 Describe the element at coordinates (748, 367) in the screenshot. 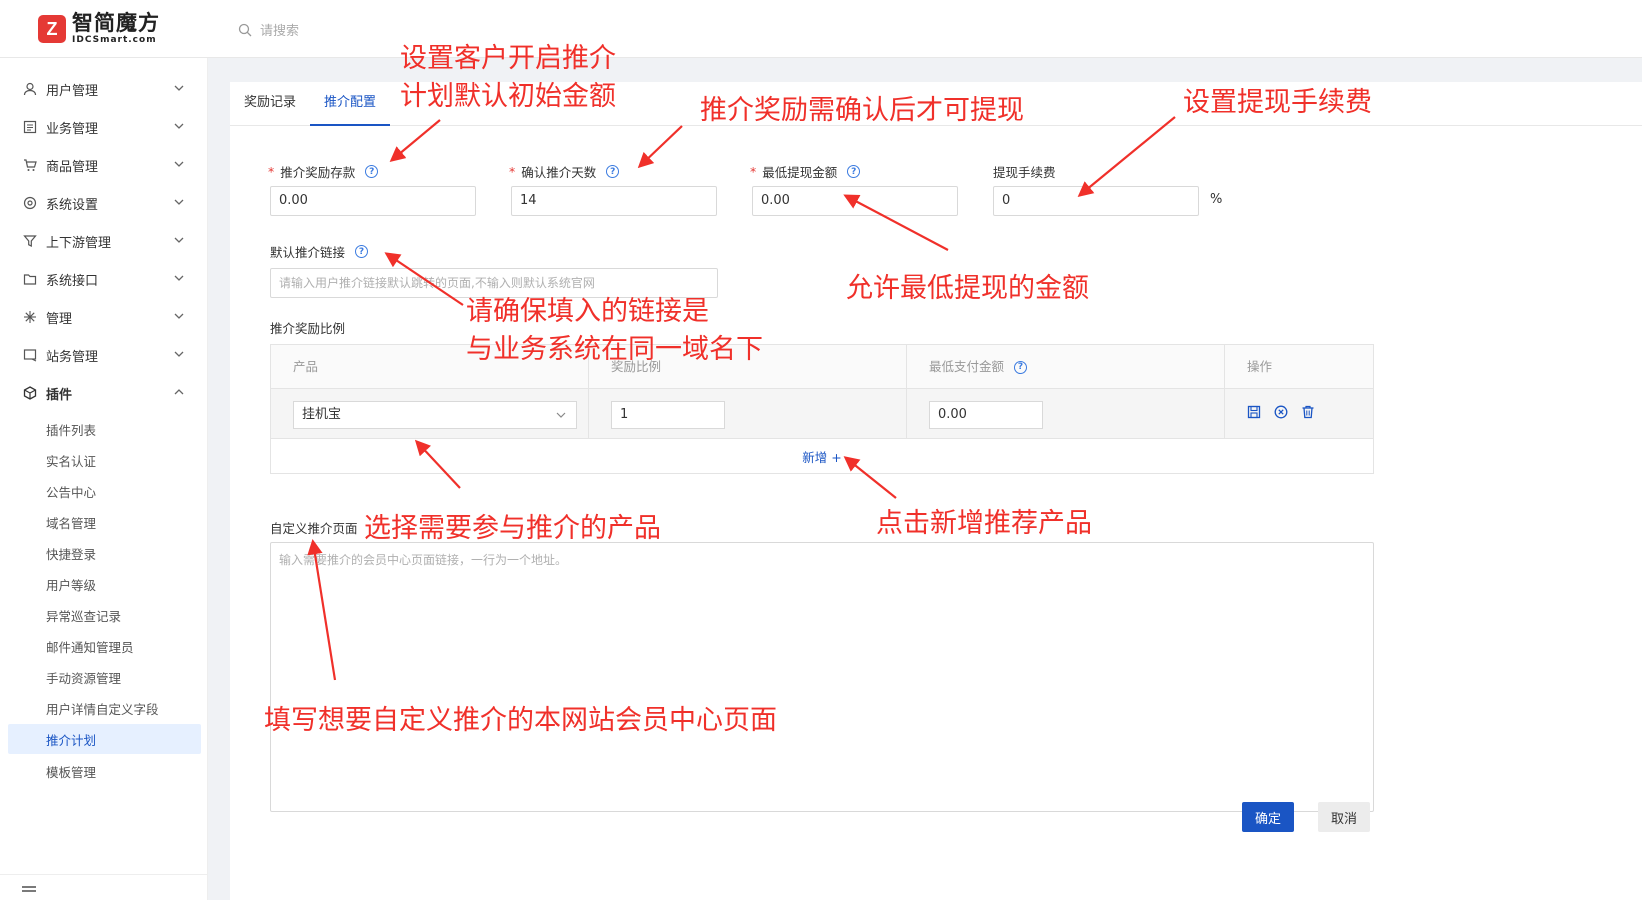

I see `column-header-ratio: 奖励比例` at that location.